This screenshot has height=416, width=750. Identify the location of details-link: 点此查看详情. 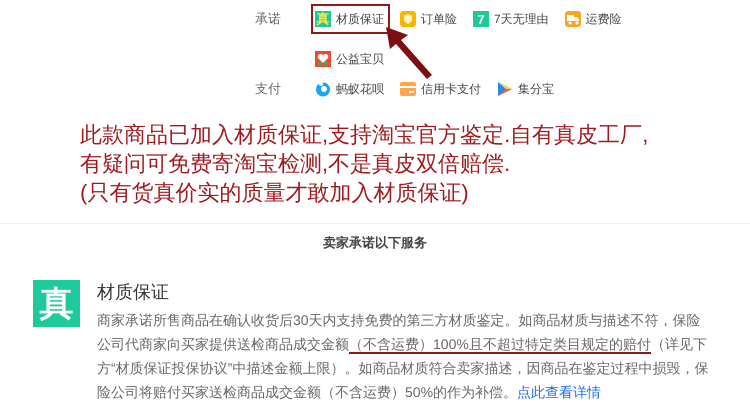
(559, 392).